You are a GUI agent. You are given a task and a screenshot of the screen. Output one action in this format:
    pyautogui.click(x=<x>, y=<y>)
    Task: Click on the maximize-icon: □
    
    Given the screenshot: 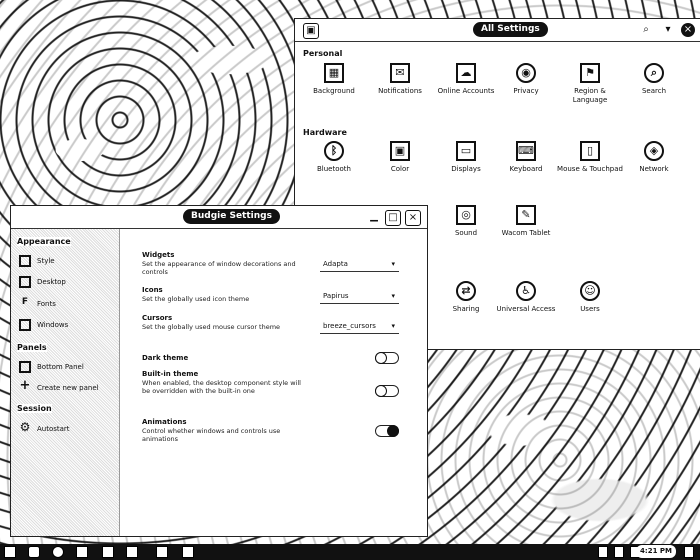 What is the action you would take?
    pyautogui.click(x=393, y=218)
    